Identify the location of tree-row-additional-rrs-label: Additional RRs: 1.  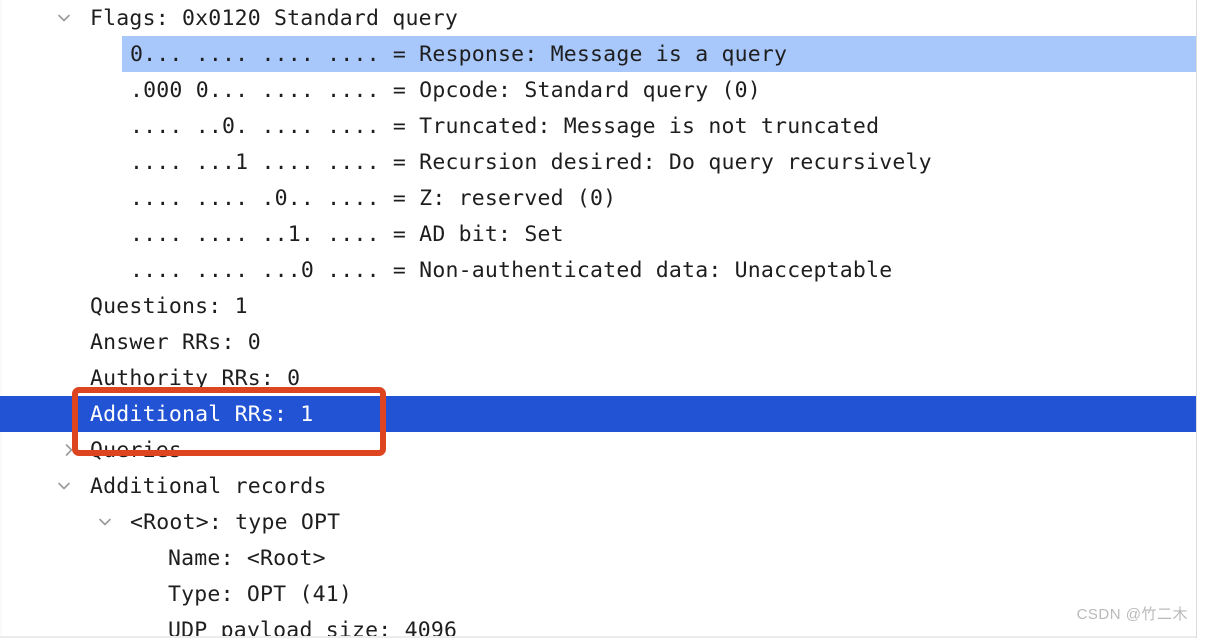
(202, 414).